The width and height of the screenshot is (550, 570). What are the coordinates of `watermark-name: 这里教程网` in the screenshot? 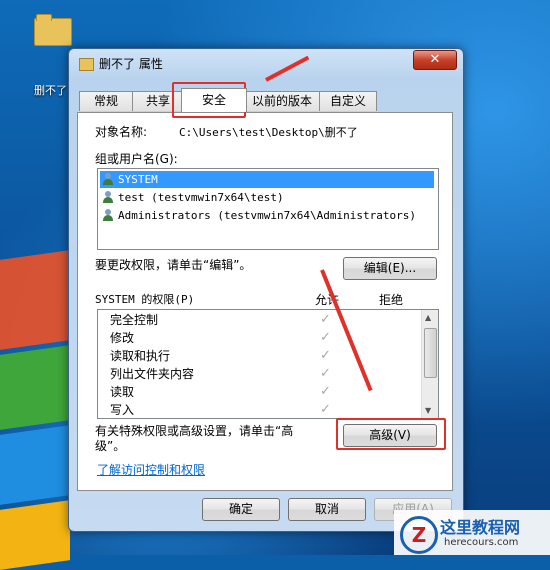 It's located at (480, 527).